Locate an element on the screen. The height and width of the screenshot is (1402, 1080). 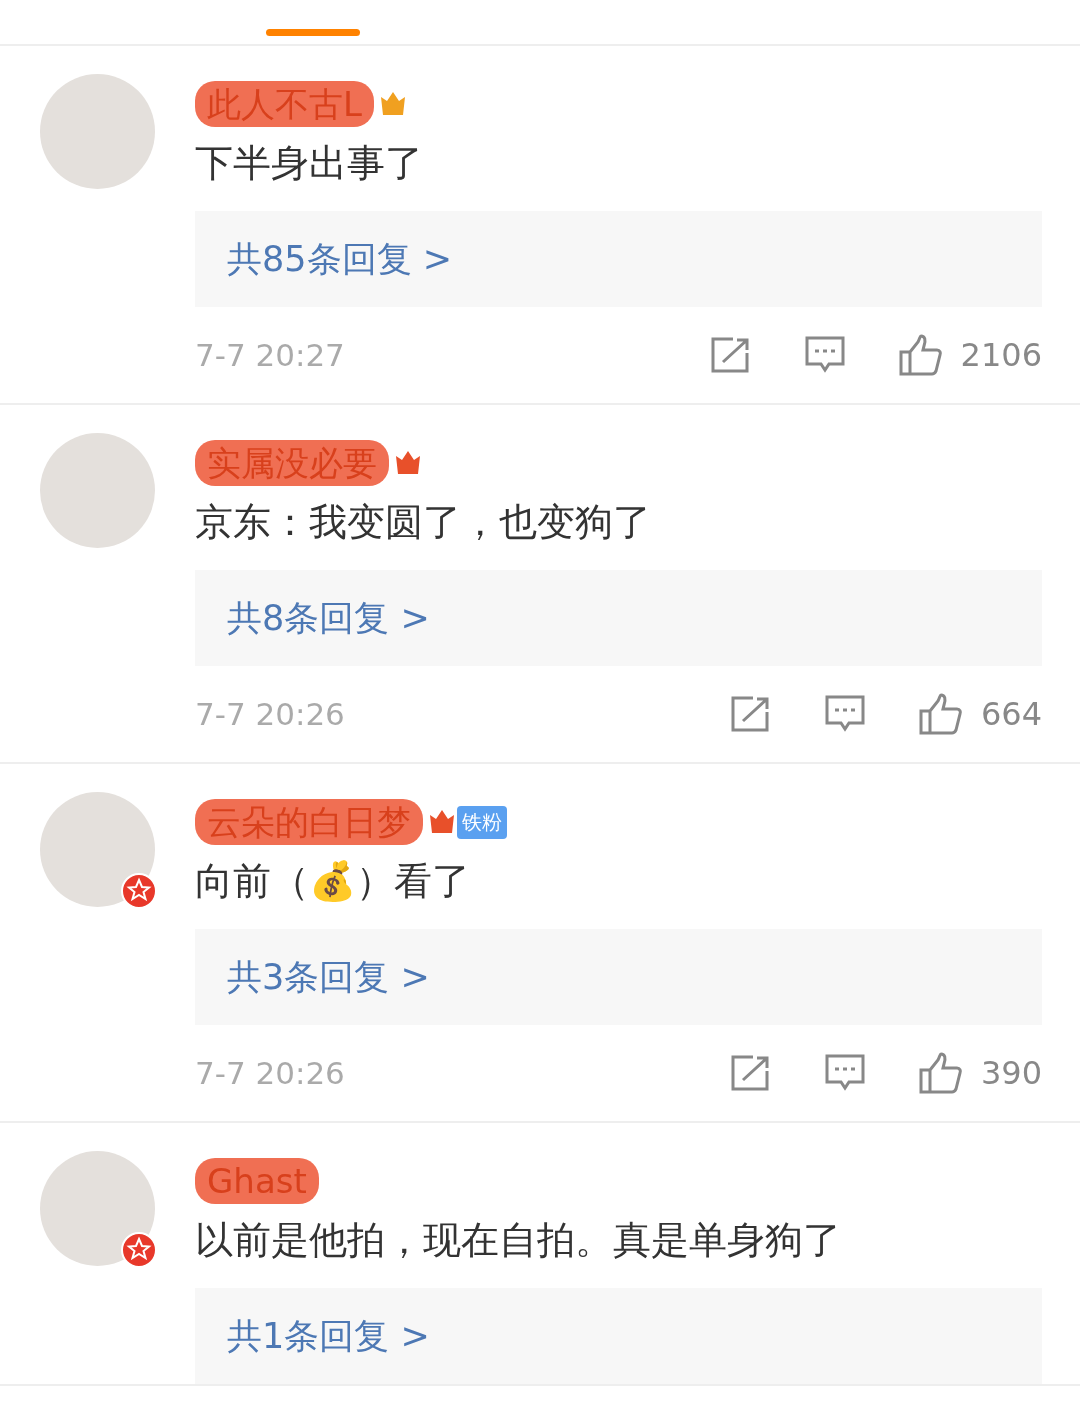
fan-tag: 铁粉 is located at coordinates (482, 822).